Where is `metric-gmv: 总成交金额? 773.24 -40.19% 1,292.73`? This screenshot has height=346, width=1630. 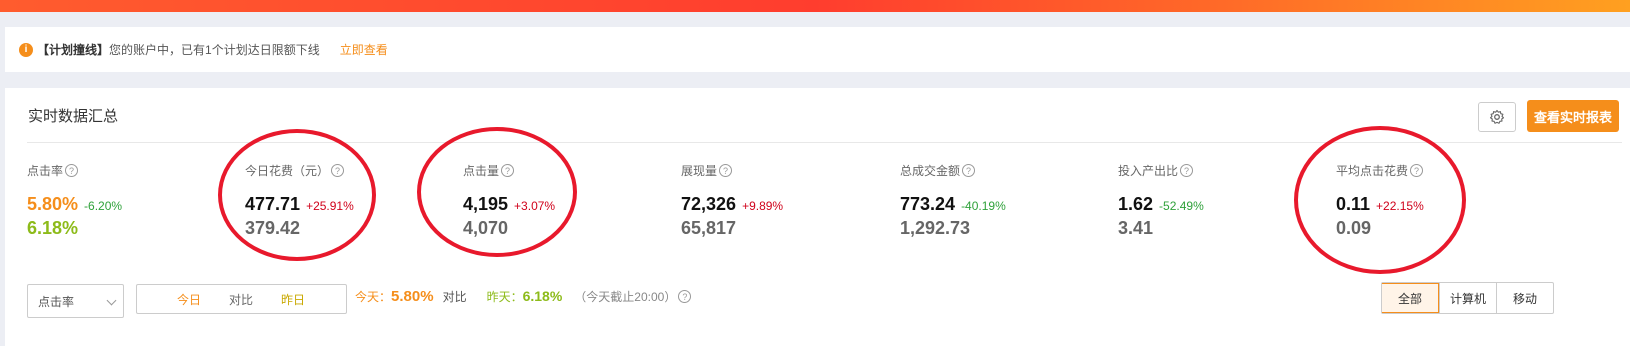
metric-gmv: 总成交金额? 773.24 -40.19% 1,292.73 is located at coordinates (1005, 200).